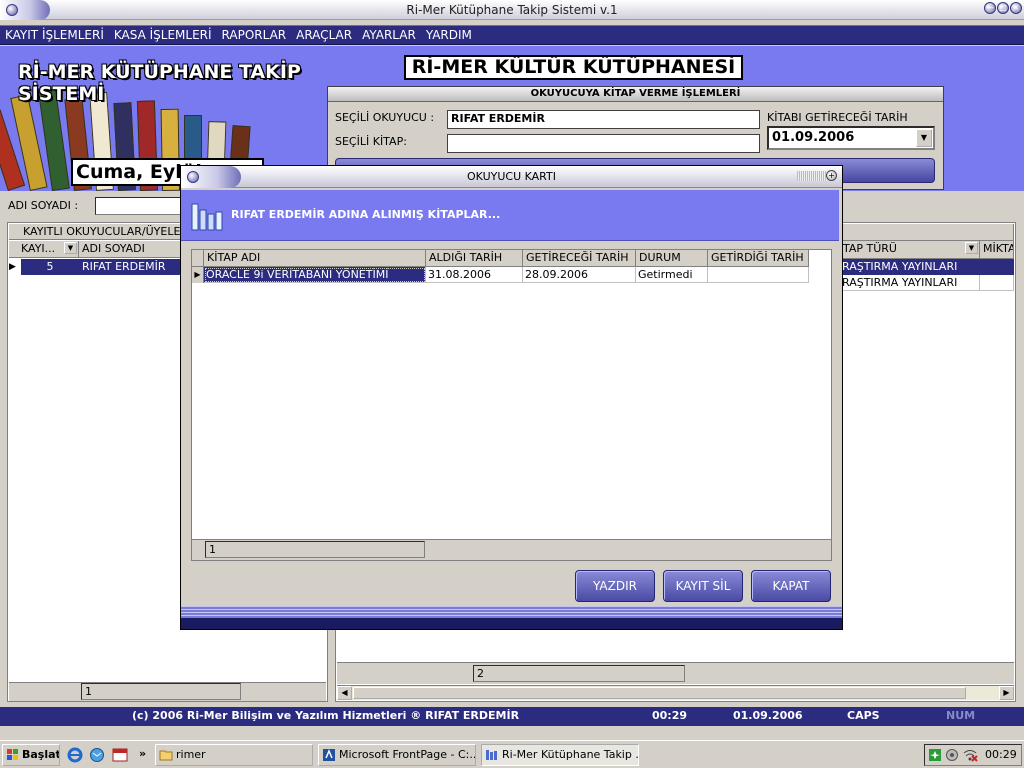 The image size is (1024, 768). I want to click on col-due-date: GETİRECEĞİ TARİH, so click(579, 258).